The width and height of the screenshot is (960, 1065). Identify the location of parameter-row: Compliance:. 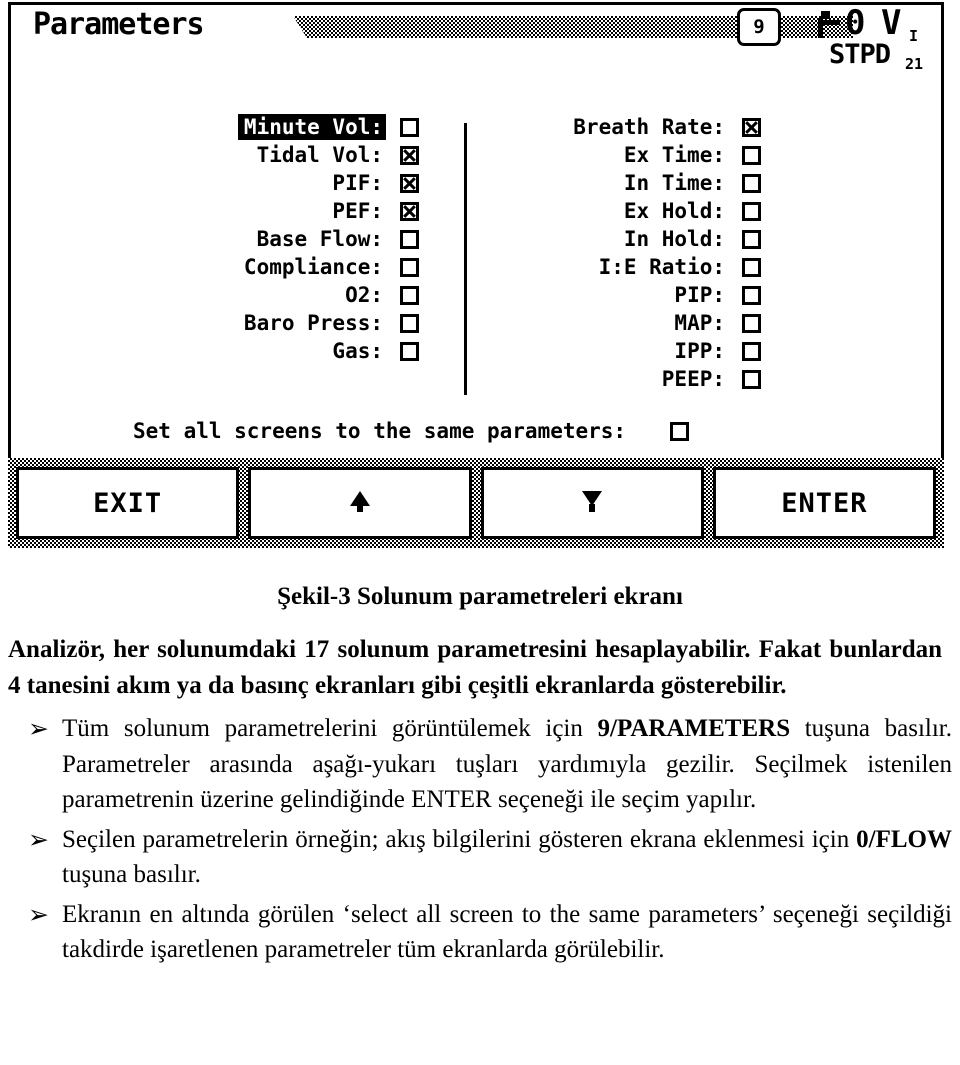
(269, 267).